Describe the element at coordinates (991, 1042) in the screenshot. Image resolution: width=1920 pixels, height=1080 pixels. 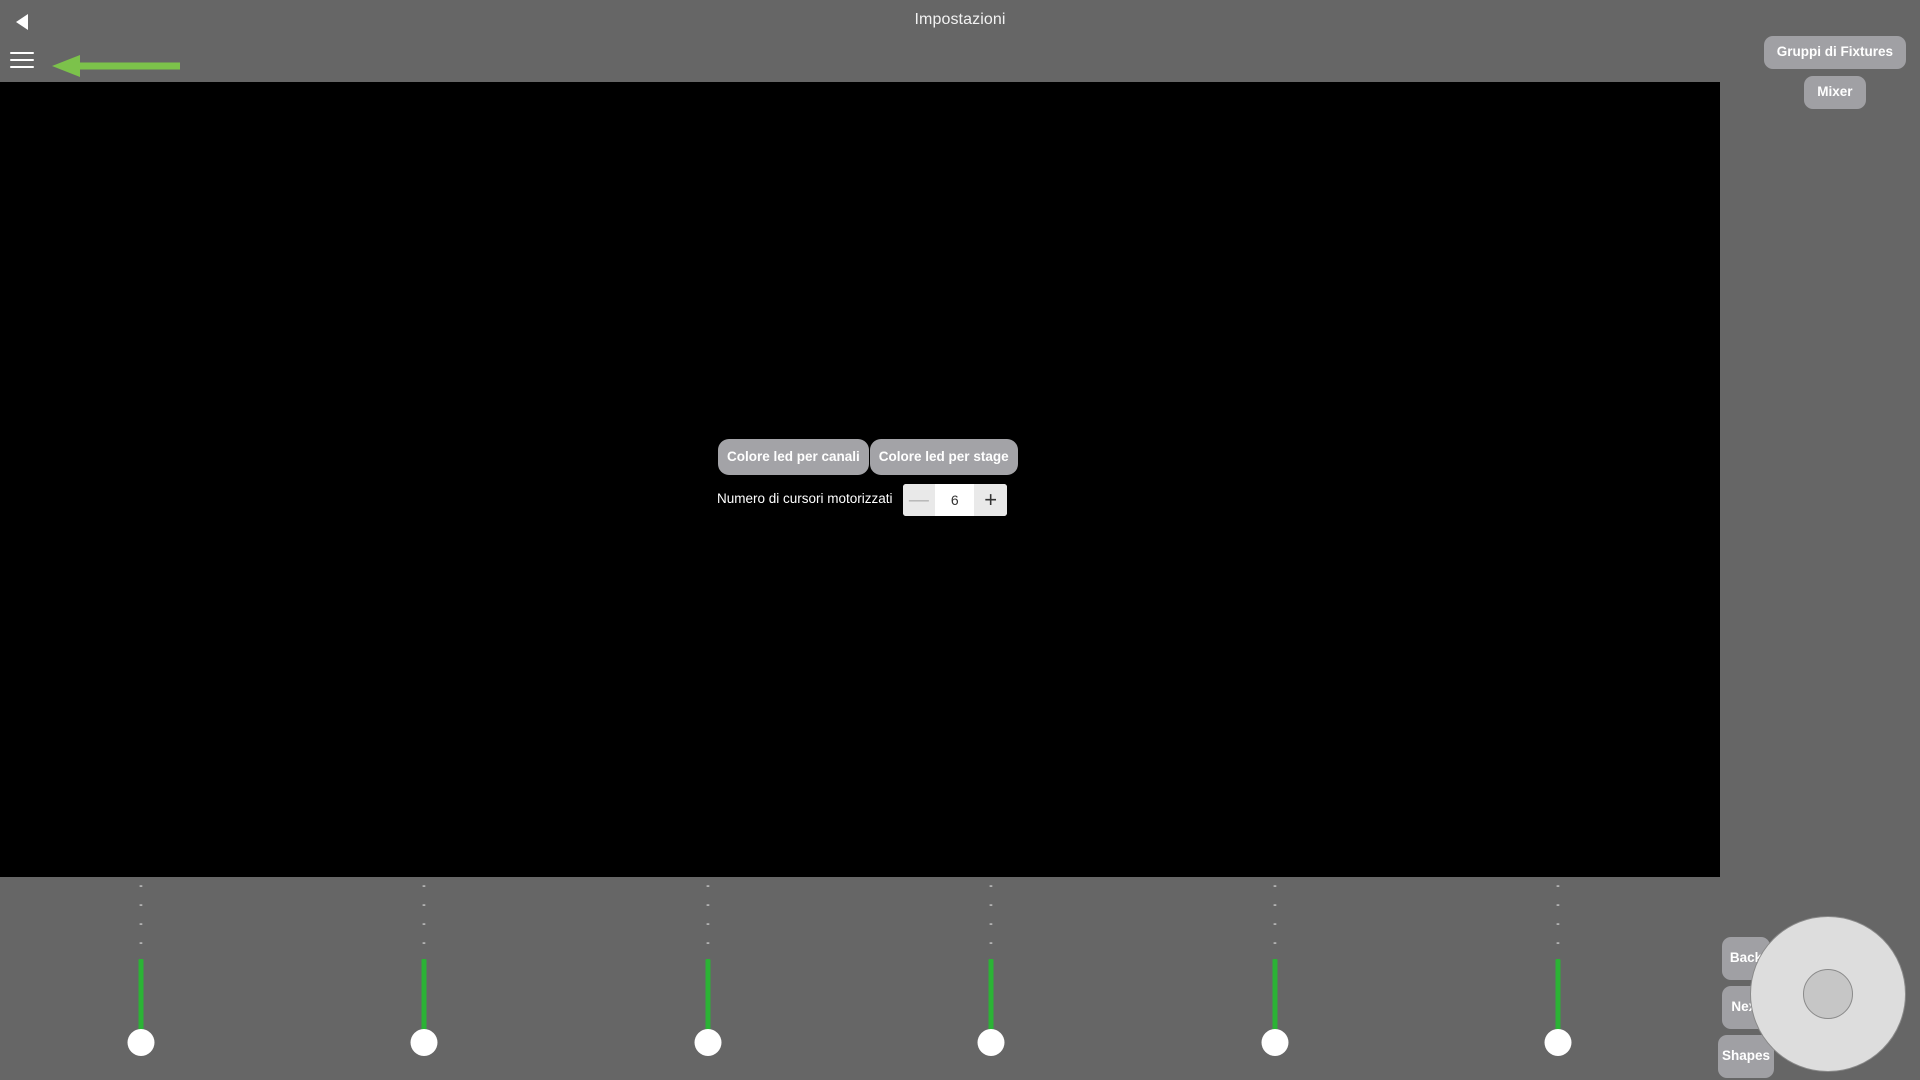
I see `fader-4-knob` at that location.